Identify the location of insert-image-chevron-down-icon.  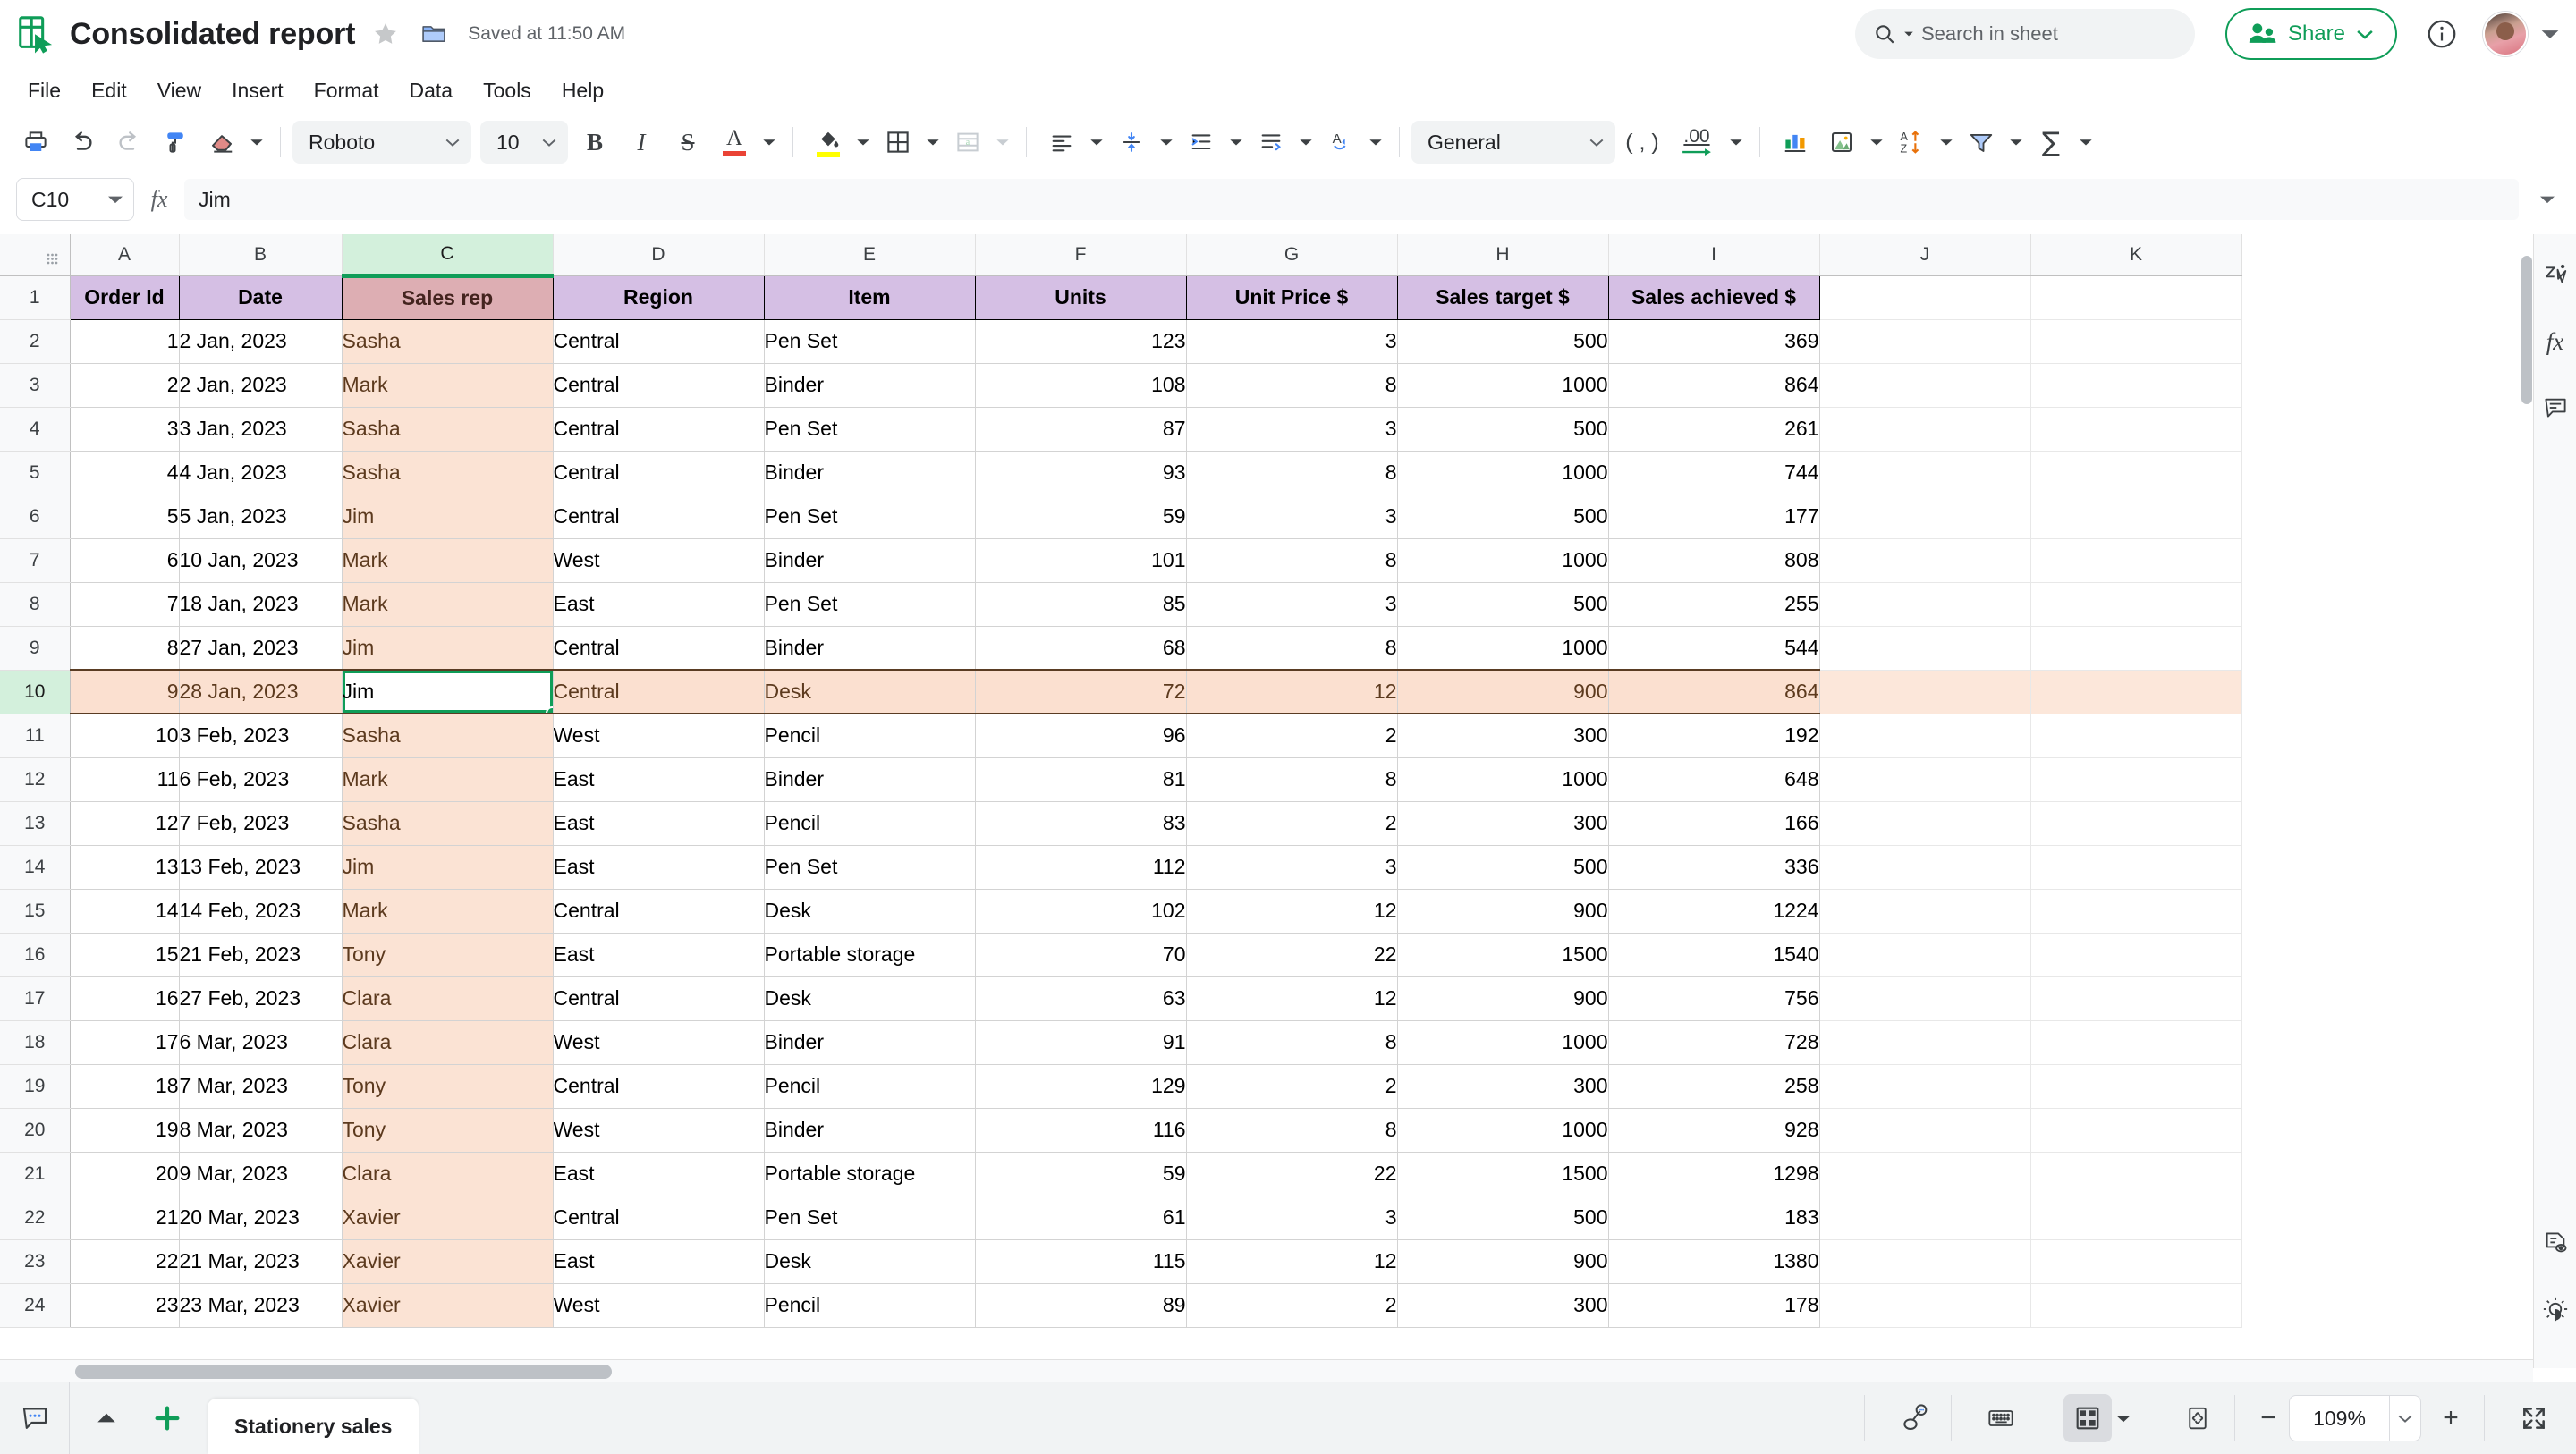
(1876, 142).